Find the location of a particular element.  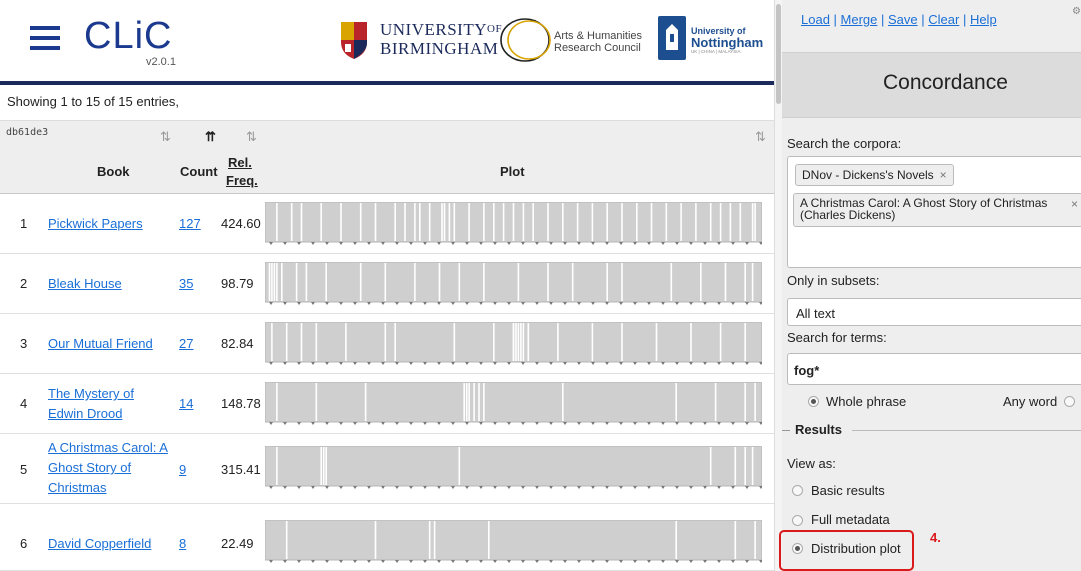

book-link: Pickwick Papers is located at coordinates (110, 224).